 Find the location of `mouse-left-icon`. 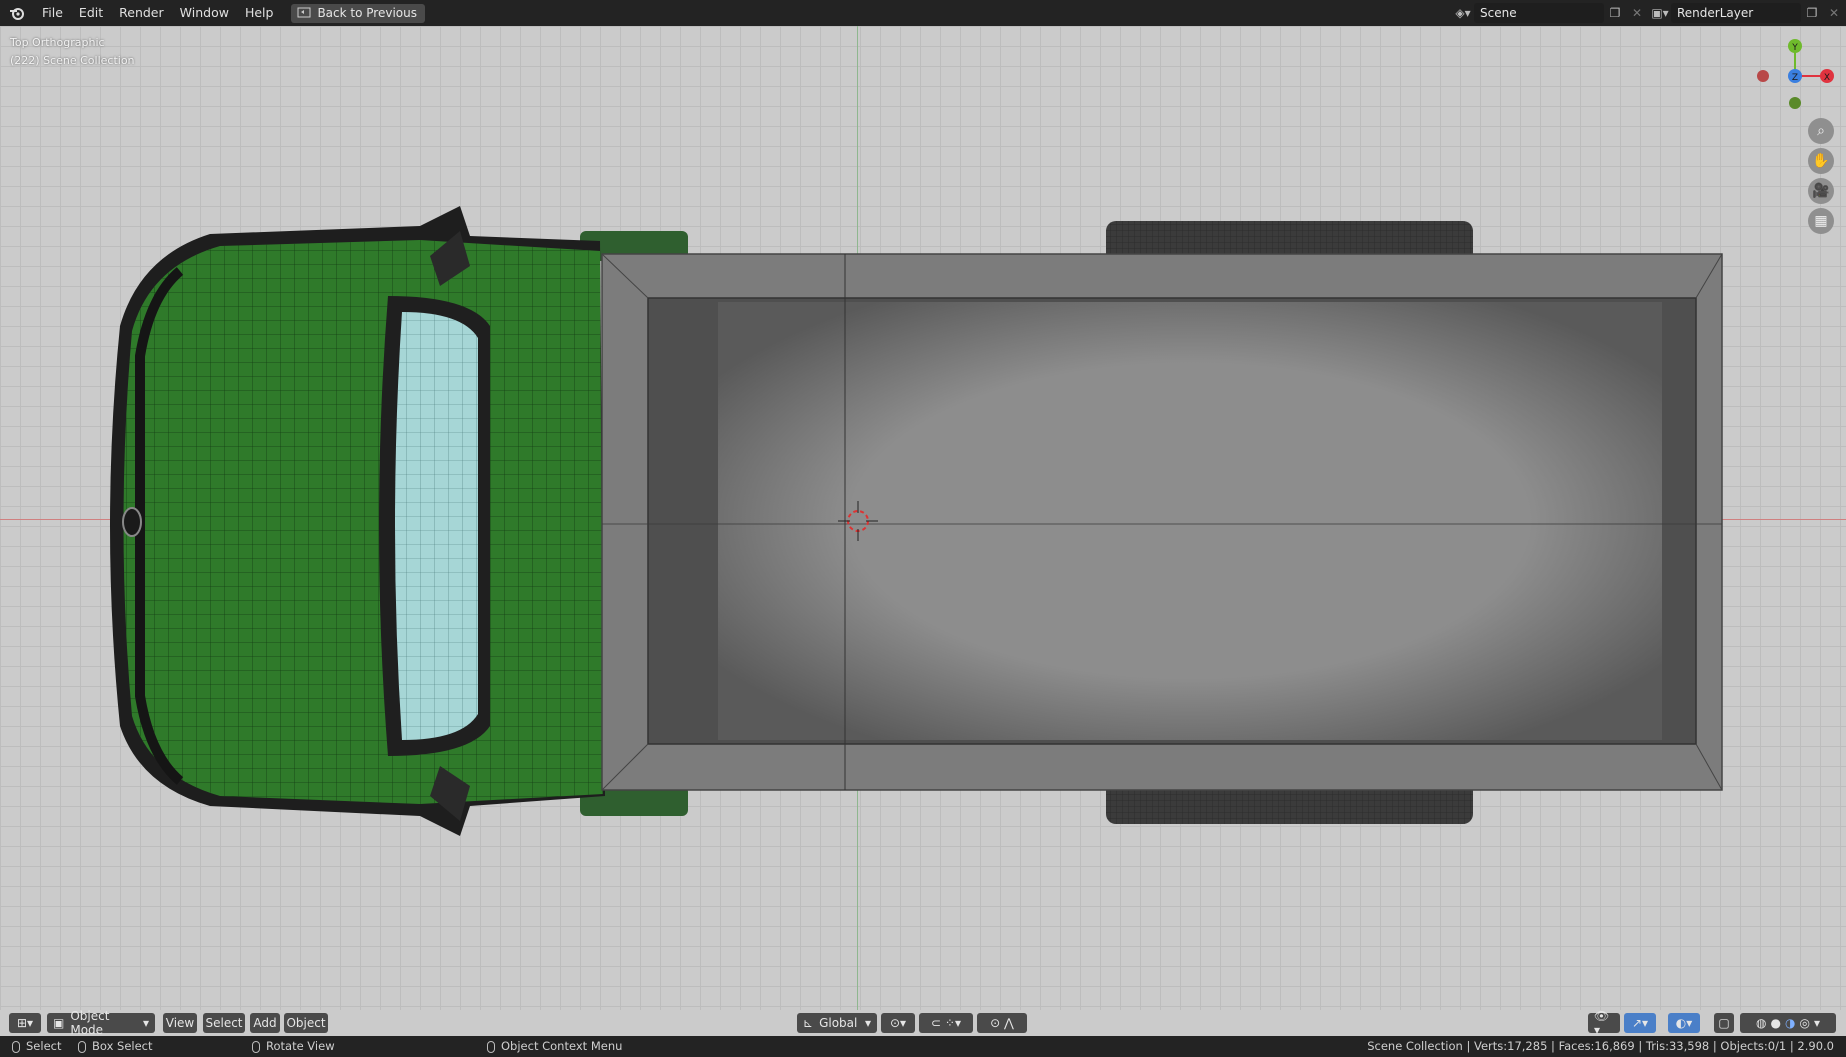

mouse-left-icon is located at coordinates (16, 1046).